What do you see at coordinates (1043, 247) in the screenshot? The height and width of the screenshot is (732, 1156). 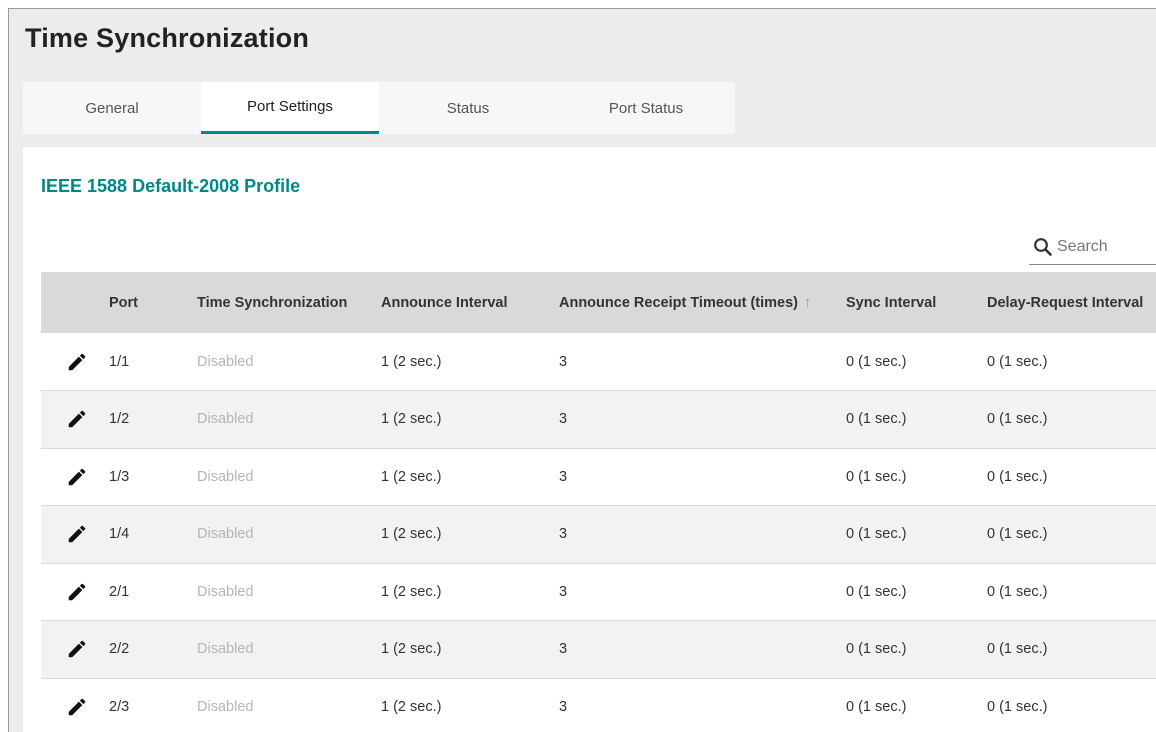 I see `search-icon` at bounding box center [1043, 247].